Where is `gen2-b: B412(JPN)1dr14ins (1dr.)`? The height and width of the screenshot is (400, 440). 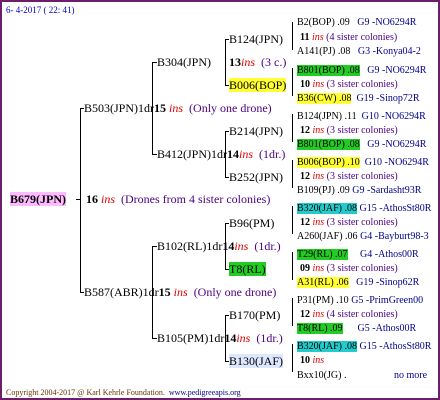 gen2-b: B412(JPN)1dr14ins (1dr.) is located at coordinates (221, 154).